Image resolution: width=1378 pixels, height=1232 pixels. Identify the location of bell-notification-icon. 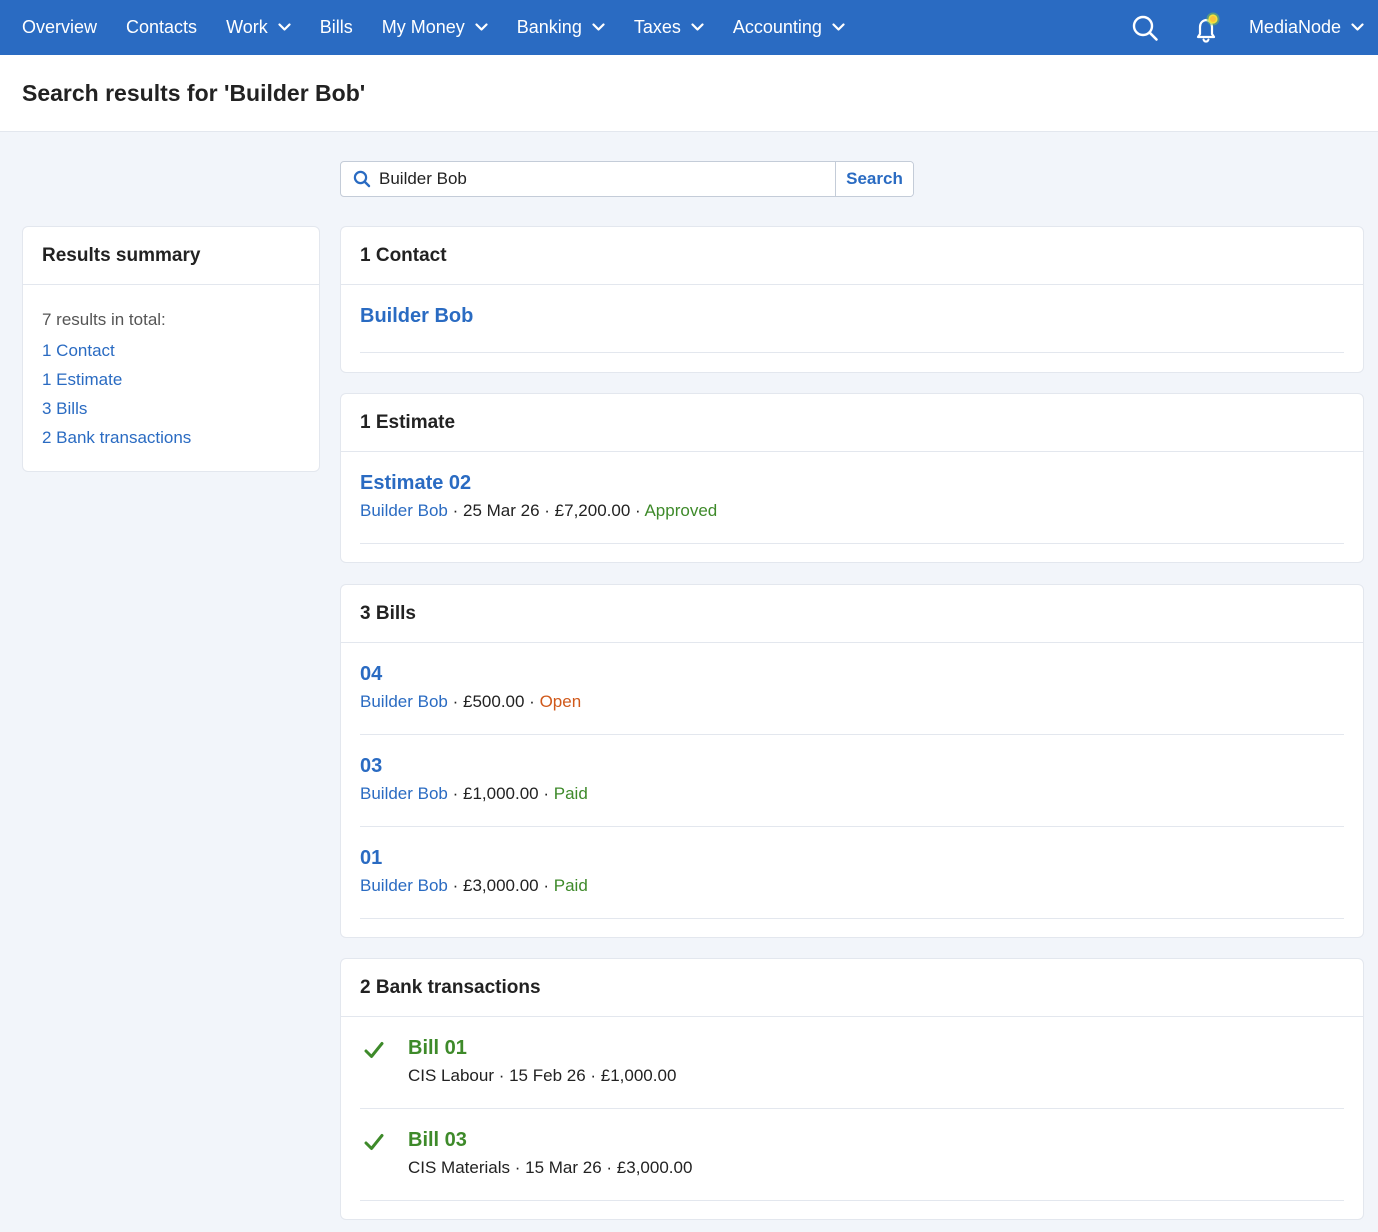
(1206, 28).